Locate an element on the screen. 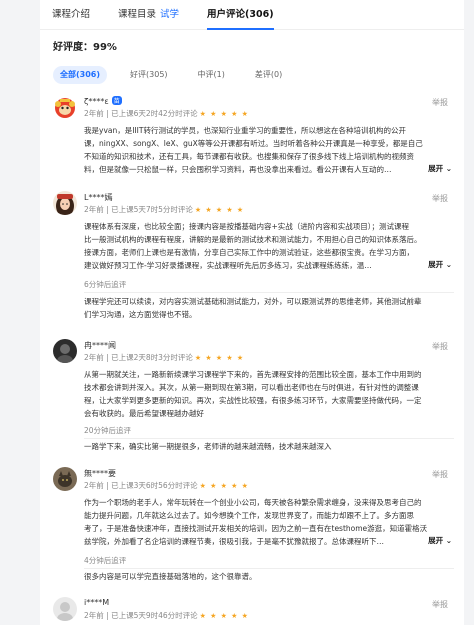 The height and width of the screenshot is (625, 474). filter-neutral: 中评(1) is located at coordinates (211, 75).